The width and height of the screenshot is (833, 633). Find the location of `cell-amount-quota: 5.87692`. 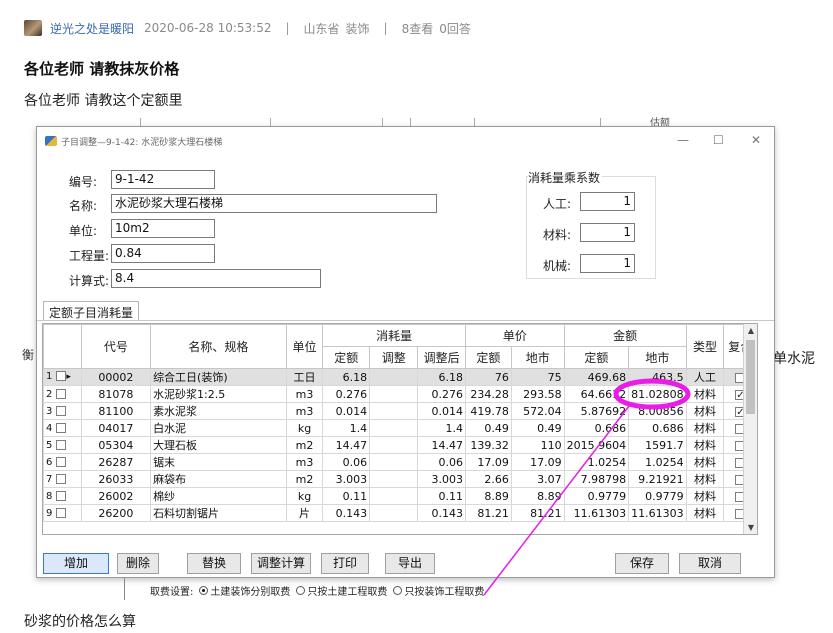

cell-amount-quota: 5.87692 is located at coordinates (596, 411).